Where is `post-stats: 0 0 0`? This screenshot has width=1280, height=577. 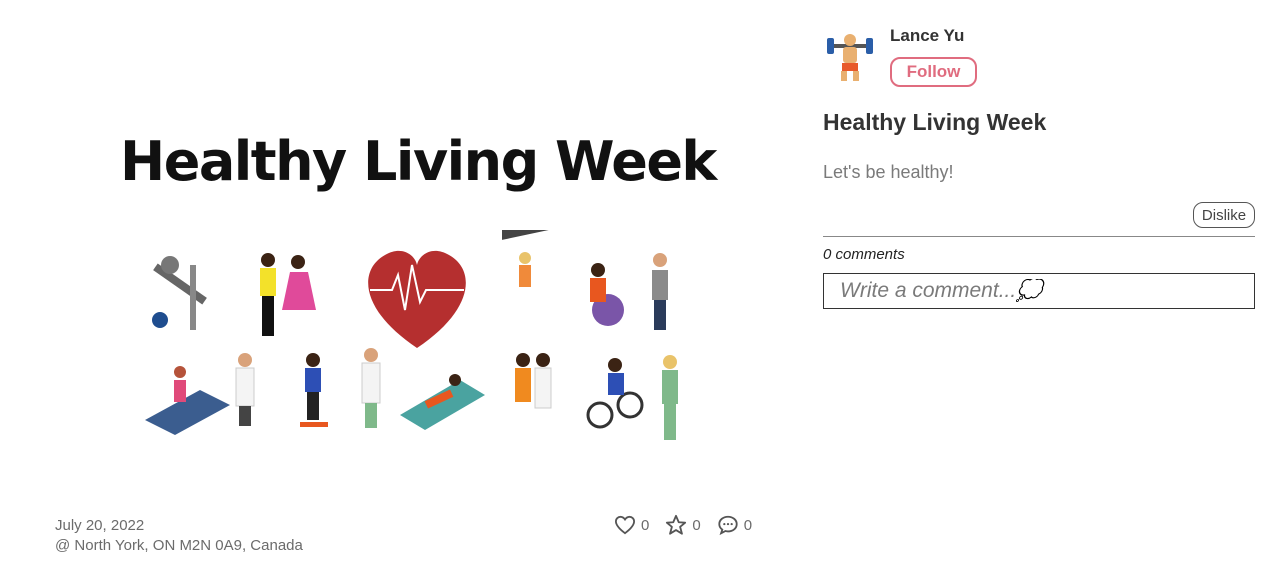 post-stats: 0 0 0 is located at coordinates (683, 525).